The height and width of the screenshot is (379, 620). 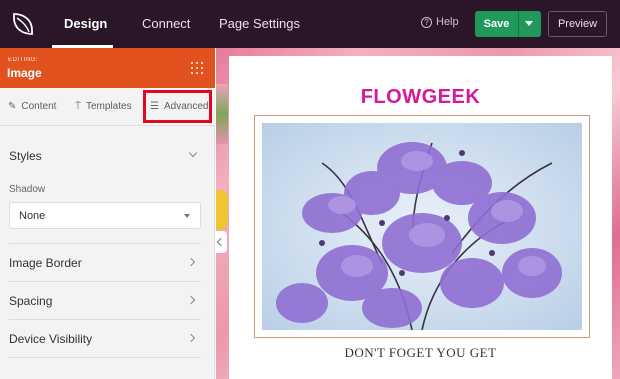 What do you see at coordinates (420, 97) in the screenshot?
I see `brand-heading: FLOWGEEK` at bounding box center [420, 97].